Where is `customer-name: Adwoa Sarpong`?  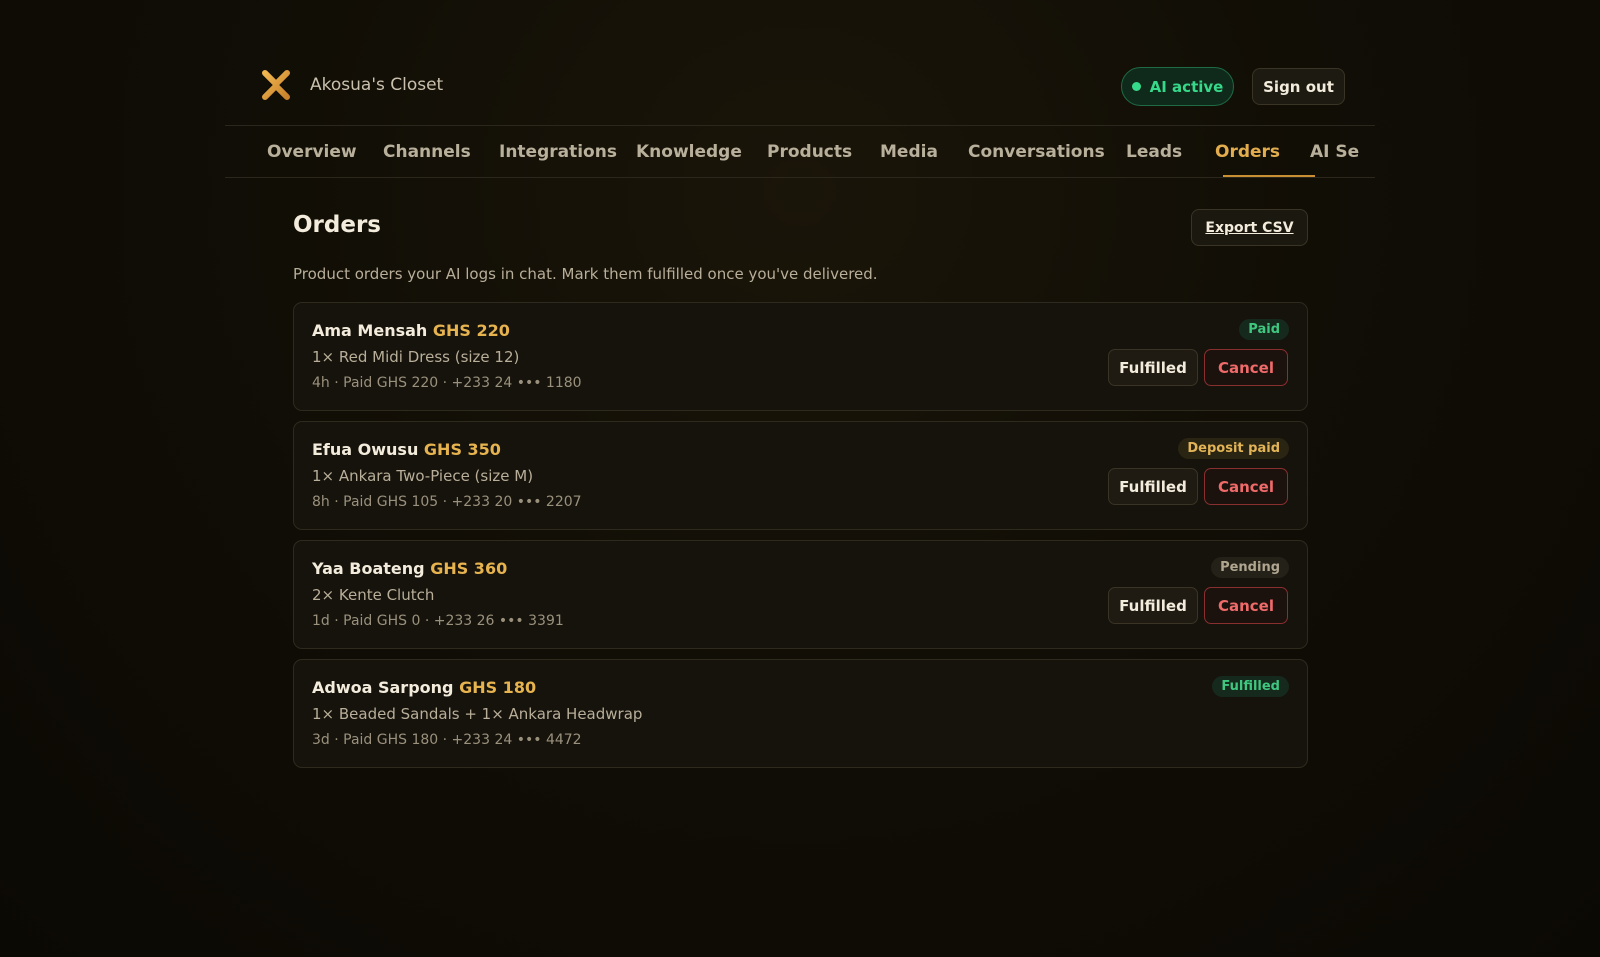
customer-name: Adwoa Sarpong is located at coordinates (383, 687).